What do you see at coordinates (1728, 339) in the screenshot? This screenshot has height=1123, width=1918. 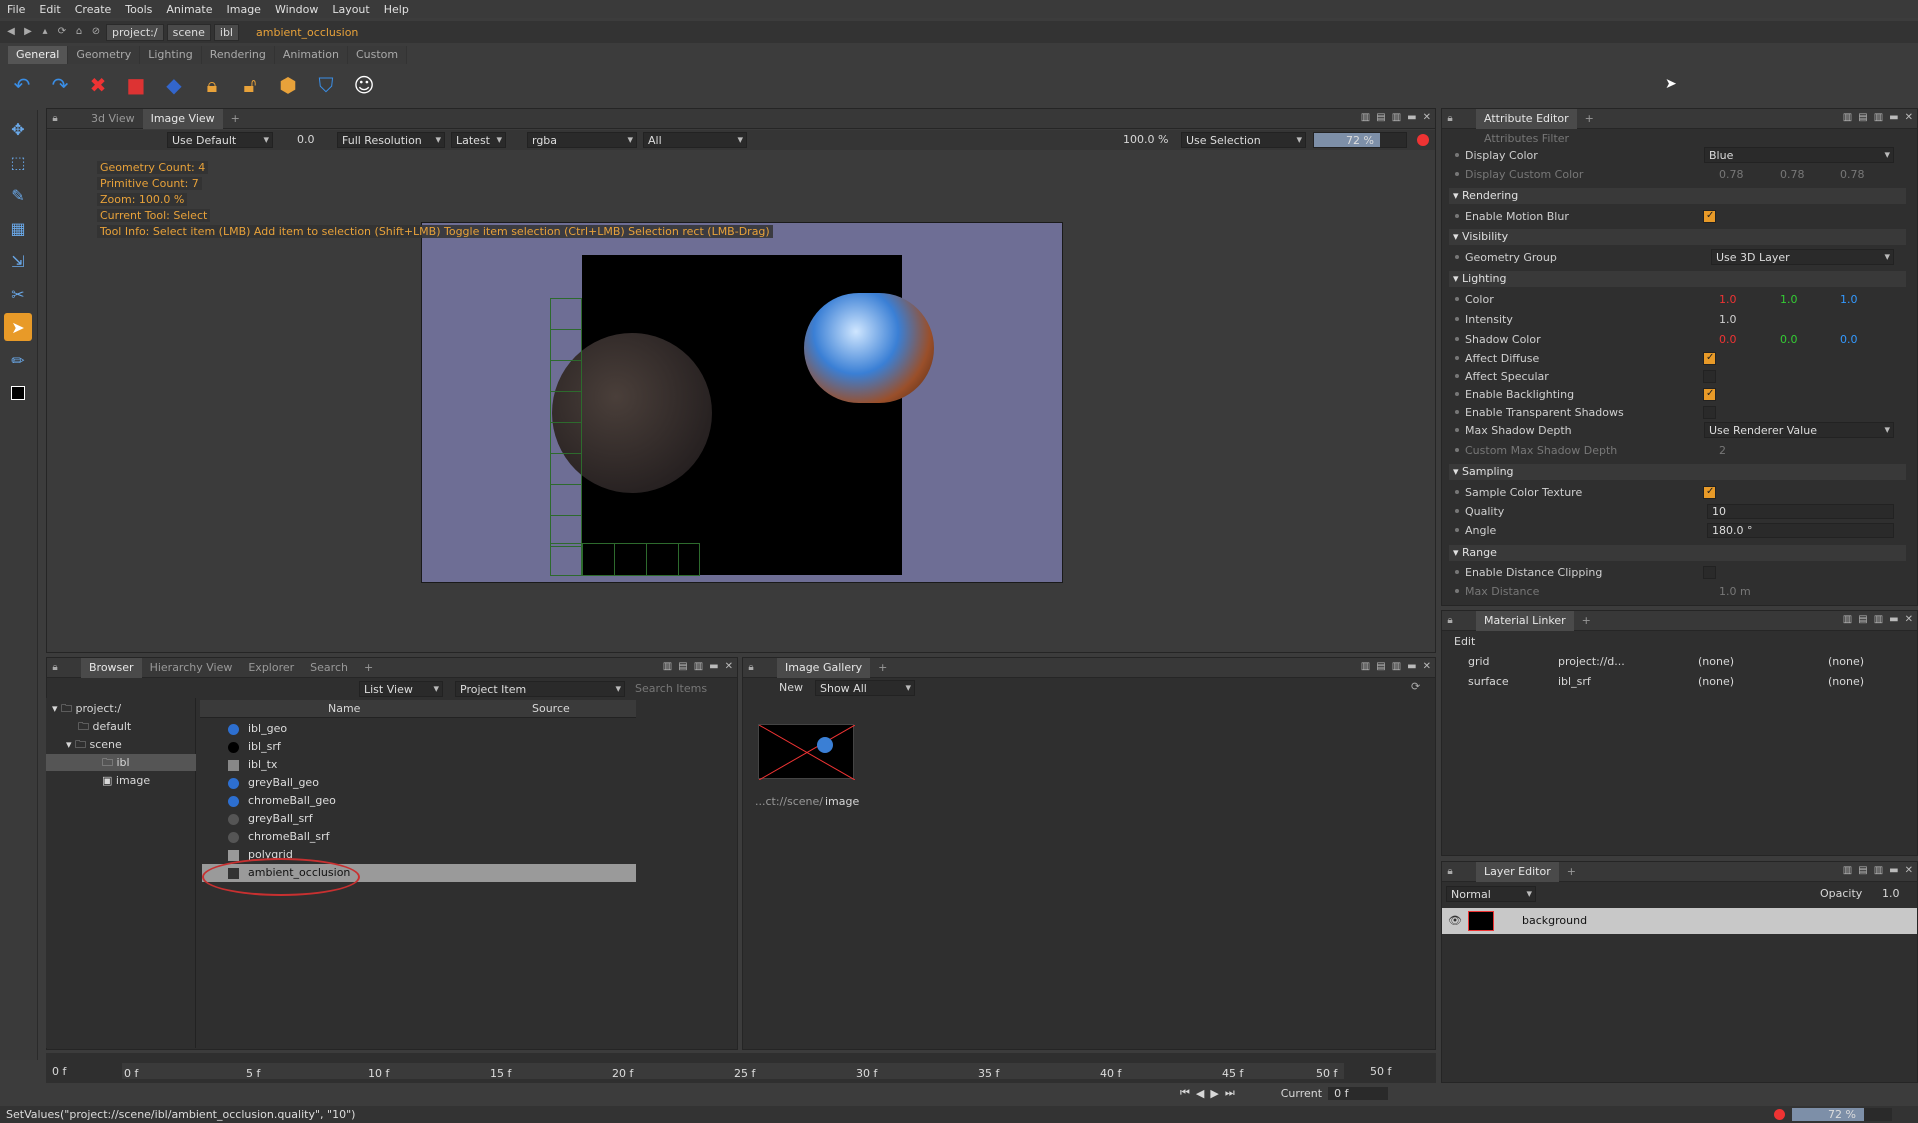 I see `shadow-r: 0.0` at bounding box center [1728, 339].